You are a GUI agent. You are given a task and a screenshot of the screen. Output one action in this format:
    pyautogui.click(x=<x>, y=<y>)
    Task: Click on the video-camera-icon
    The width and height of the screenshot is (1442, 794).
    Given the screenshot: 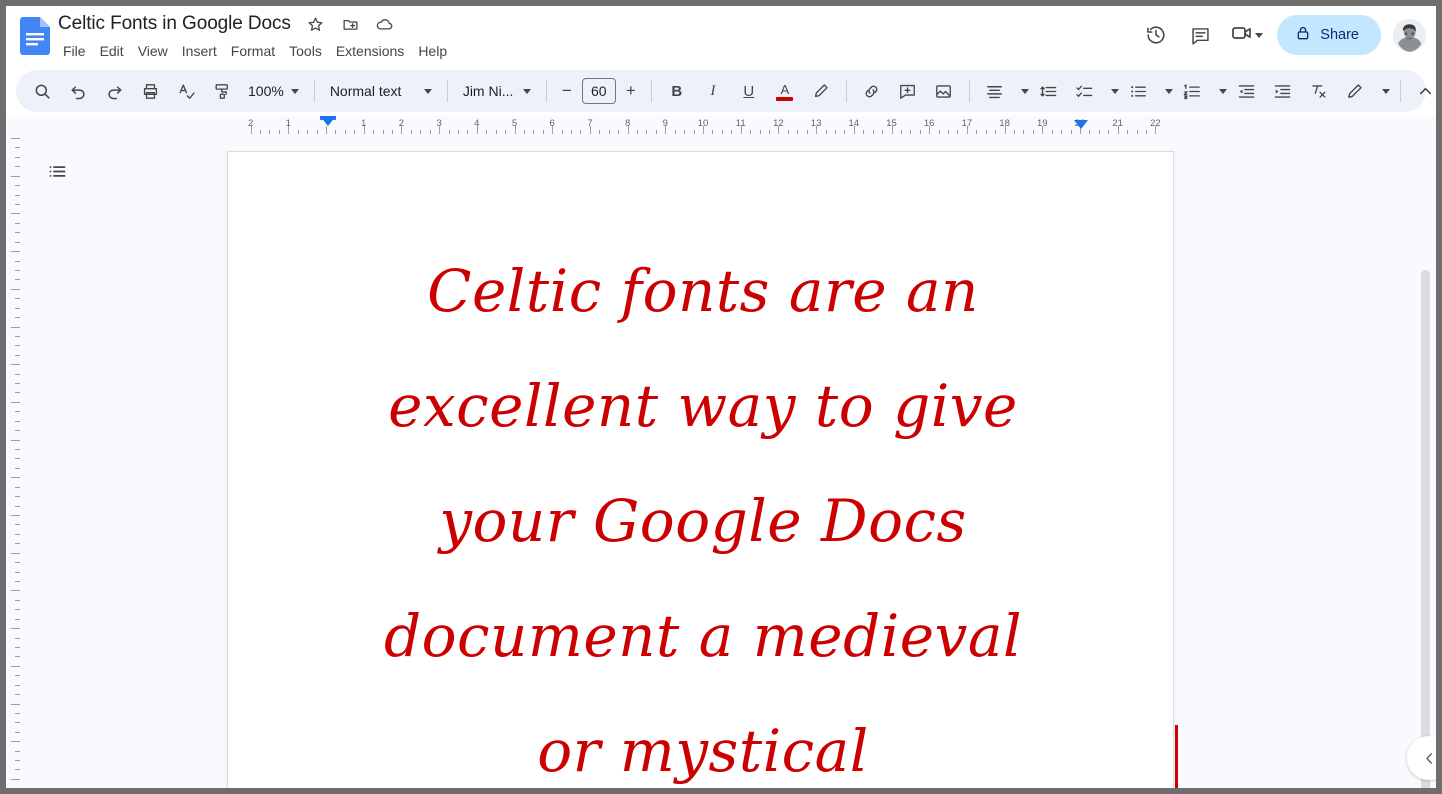 What is the action you would take?
    pyautogui.click(x=1242, y=35)
    